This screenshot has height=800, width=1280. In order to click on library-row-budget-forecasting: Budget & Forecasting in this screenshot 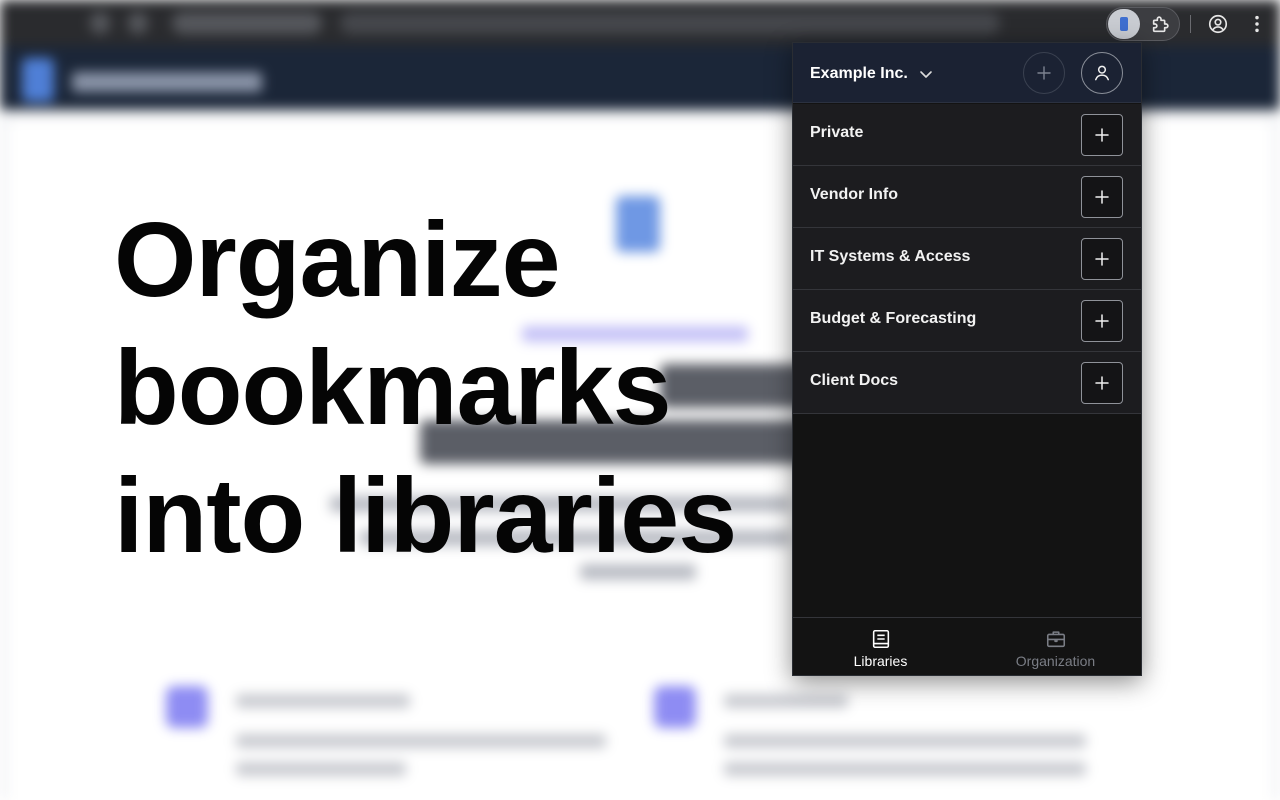, I will do `click(967, 321)`.